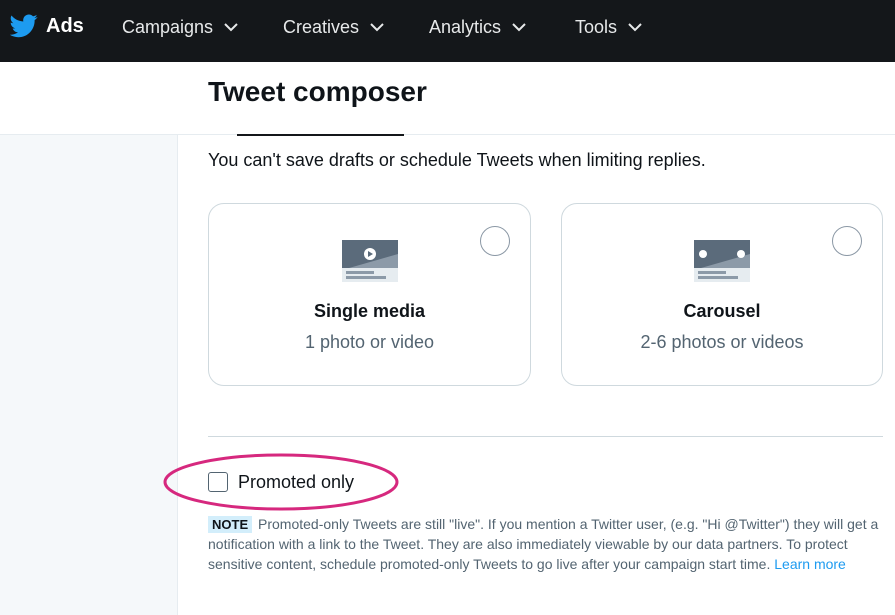 Image resolution: width=895 pixels, height=615 pixels. What do you see at coordinates (447, 98) in the screenshot?
I see `page-header: Tweet composer` at bounding box center [447, 98].